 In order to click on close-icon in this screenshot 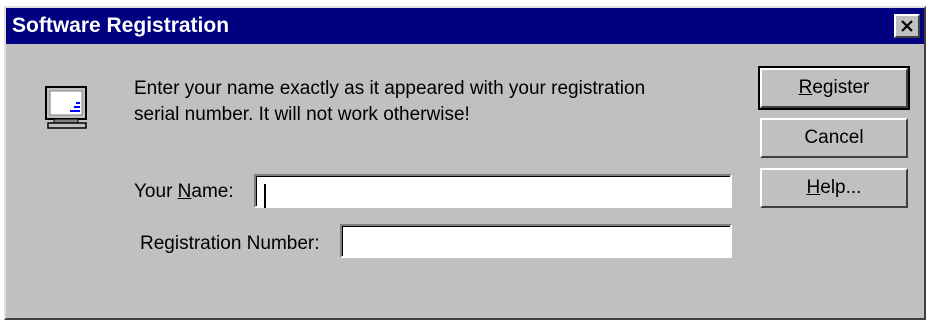, I will do `click(907, 26)`.